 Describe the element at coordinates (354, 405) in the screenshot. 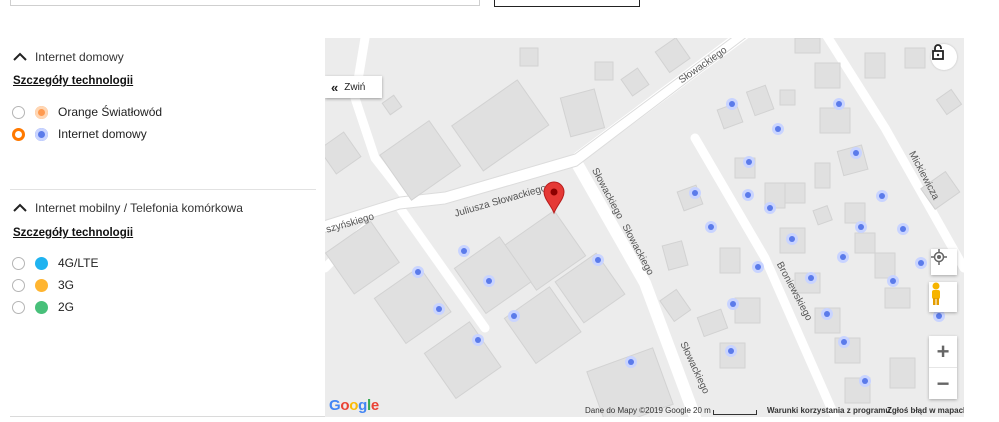

I see `google-logo: Google` at that location.